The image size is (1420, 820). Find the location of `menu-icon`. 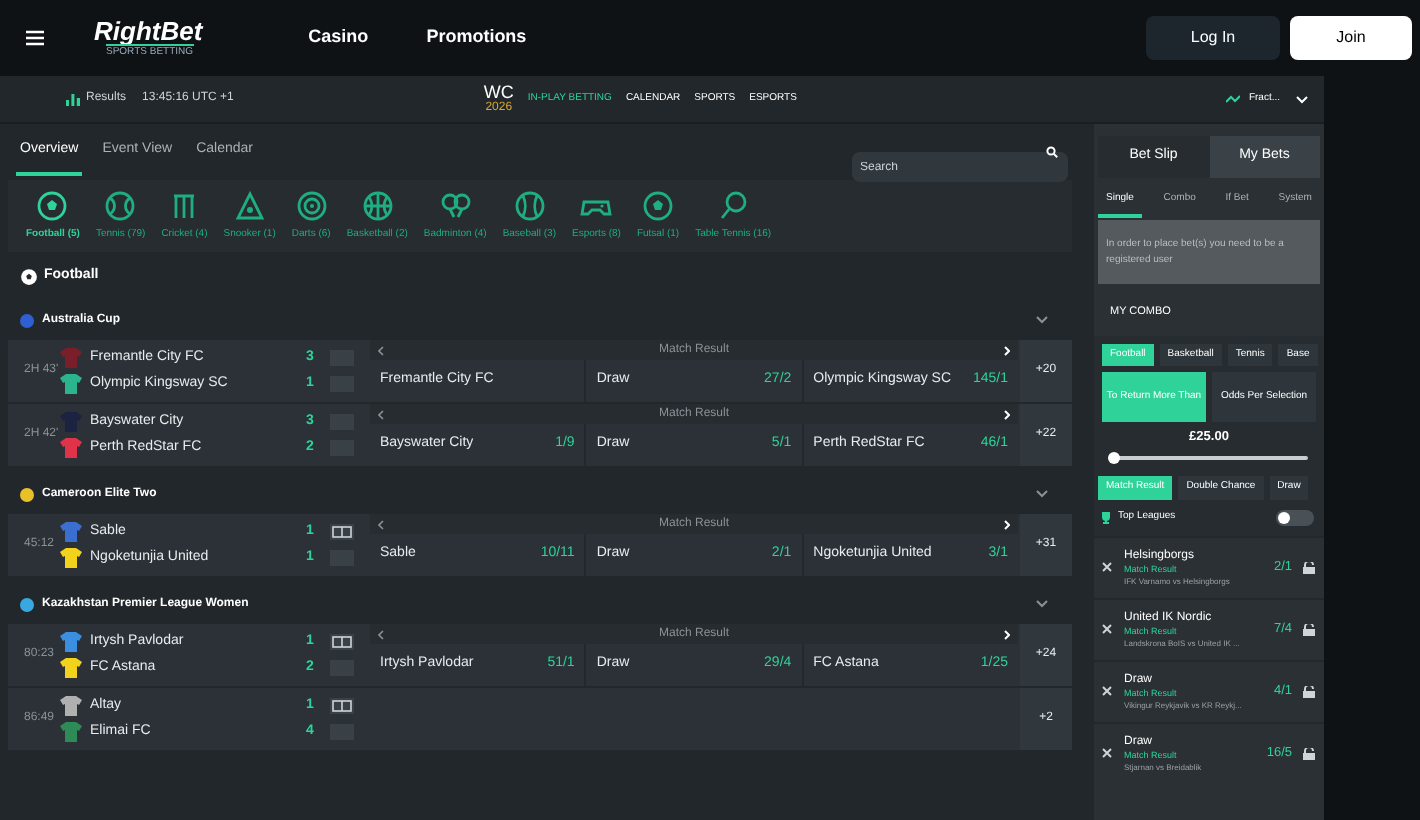

menu-icon is located at coordinates (35, 38).